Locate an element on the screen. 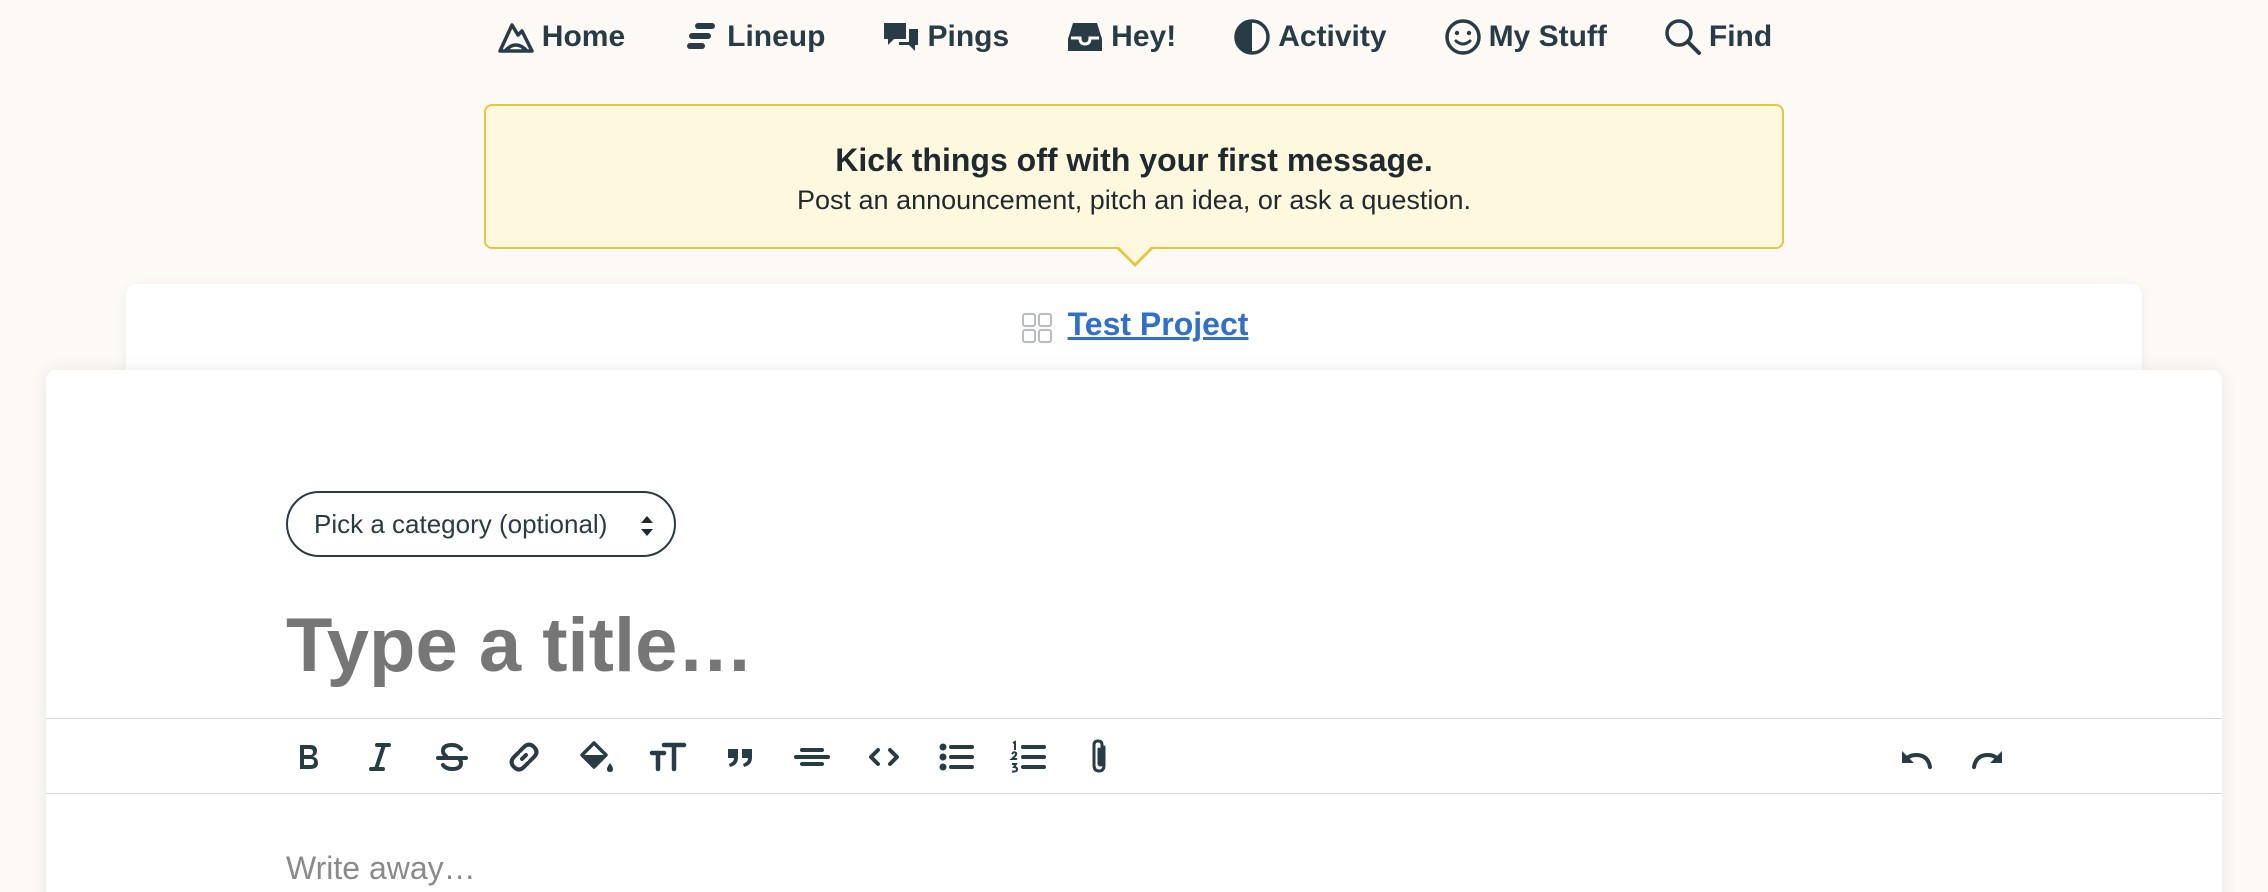  quote-icon is located at coordinates (740, 758).